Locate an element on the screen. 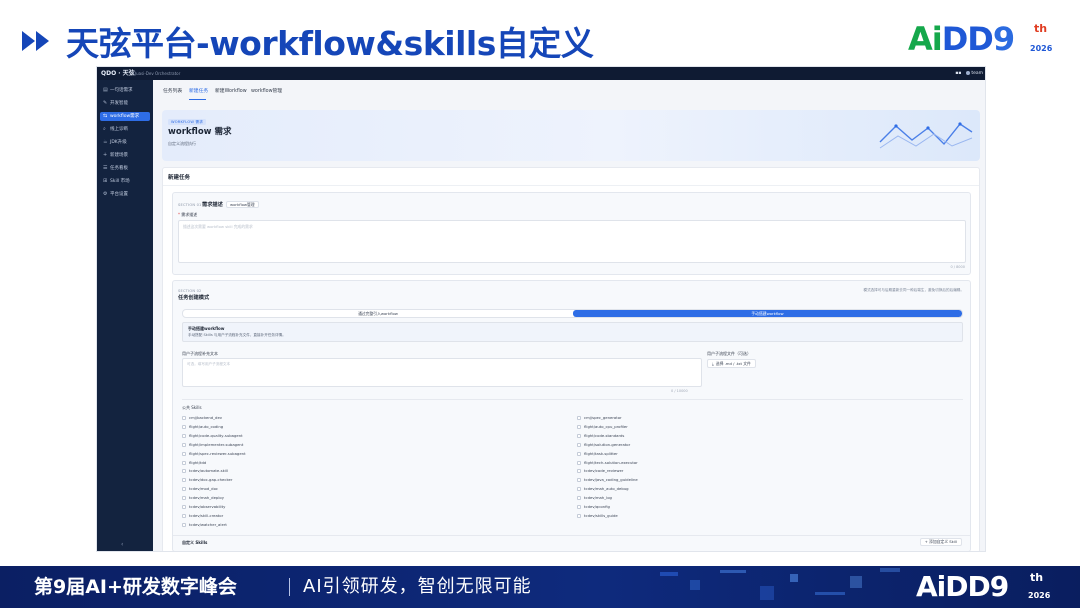 This screenshot has width=1080, height=608. sidebar-item: ⇆ workflow需求 is located at coordinates (125, 116).